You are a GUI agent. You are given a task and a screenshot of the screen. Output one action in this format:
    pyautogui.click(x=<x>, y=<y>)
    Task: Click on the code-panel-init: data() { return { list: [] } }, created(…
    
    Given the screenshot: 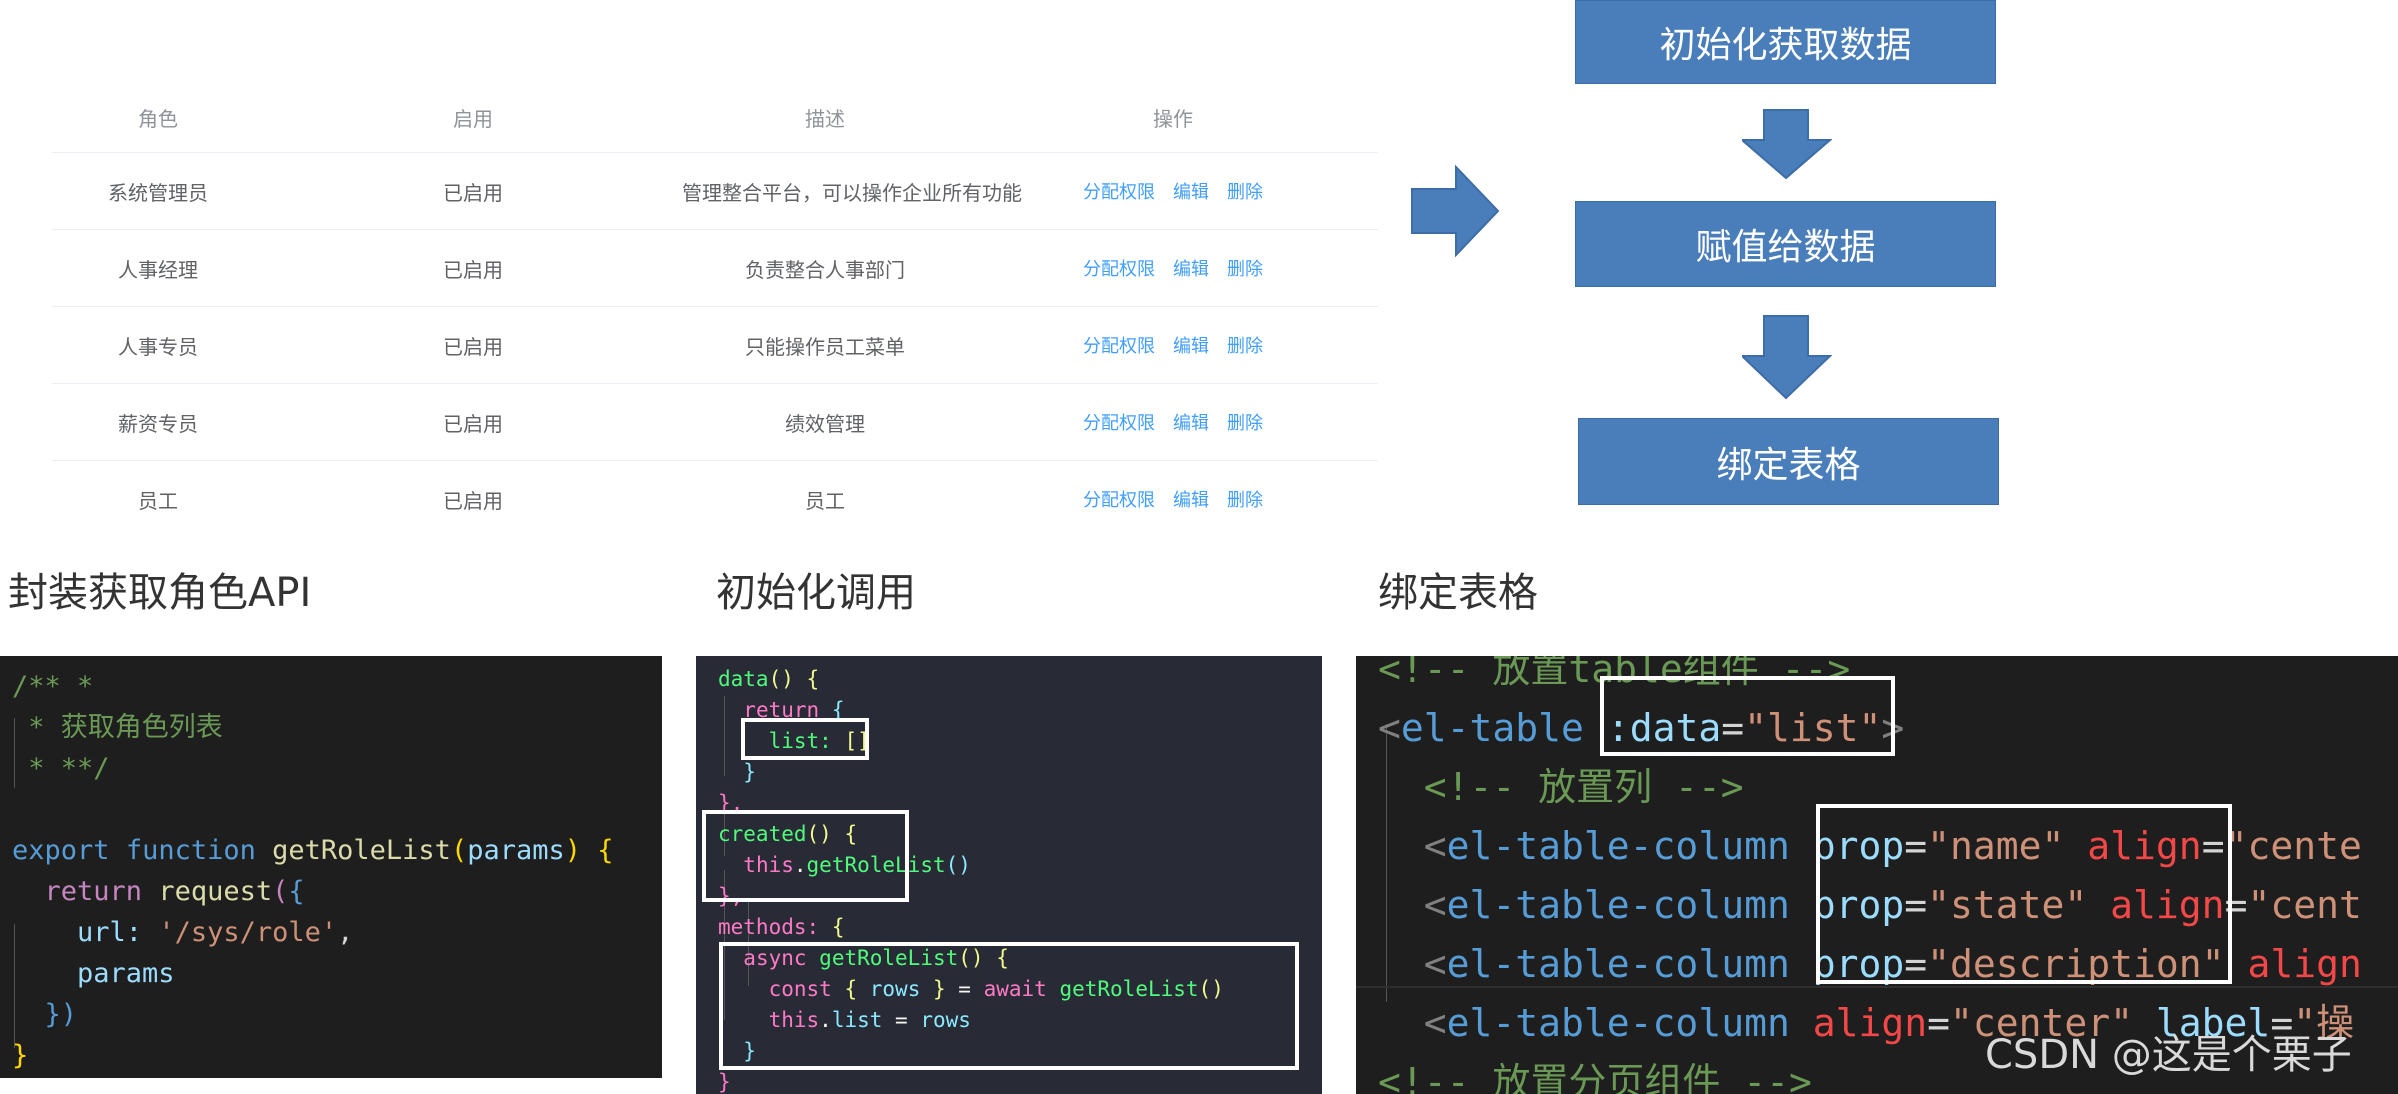 What is the action you would take?
    pyautogui.click(x=1009, y=875)
    